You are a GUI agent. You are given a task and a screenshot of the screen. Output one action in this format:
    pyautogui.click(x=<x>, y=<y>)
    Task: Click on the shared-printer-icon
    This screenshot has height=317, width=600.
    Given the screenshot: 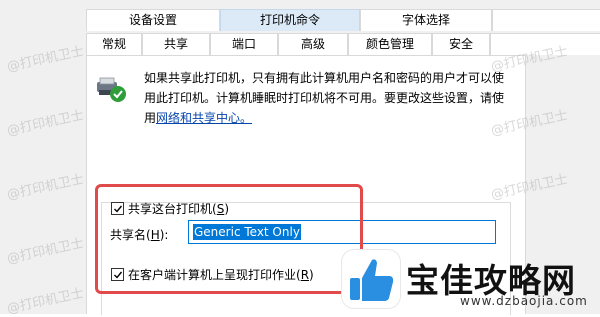 What is the action you would take?
    pyautogui.click(x=111, y=89)
    